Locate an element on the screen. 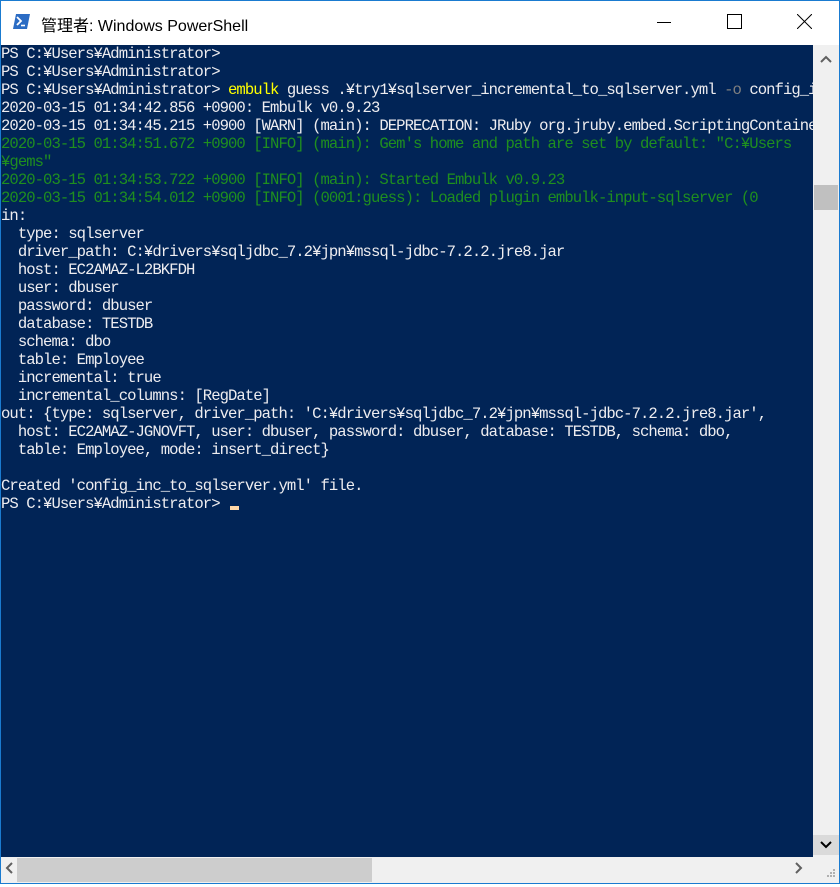 Image resolution: width=840 pixels, height=887 pixels. console-text-segment: password: dbuser is located at coordinates (77, 306).